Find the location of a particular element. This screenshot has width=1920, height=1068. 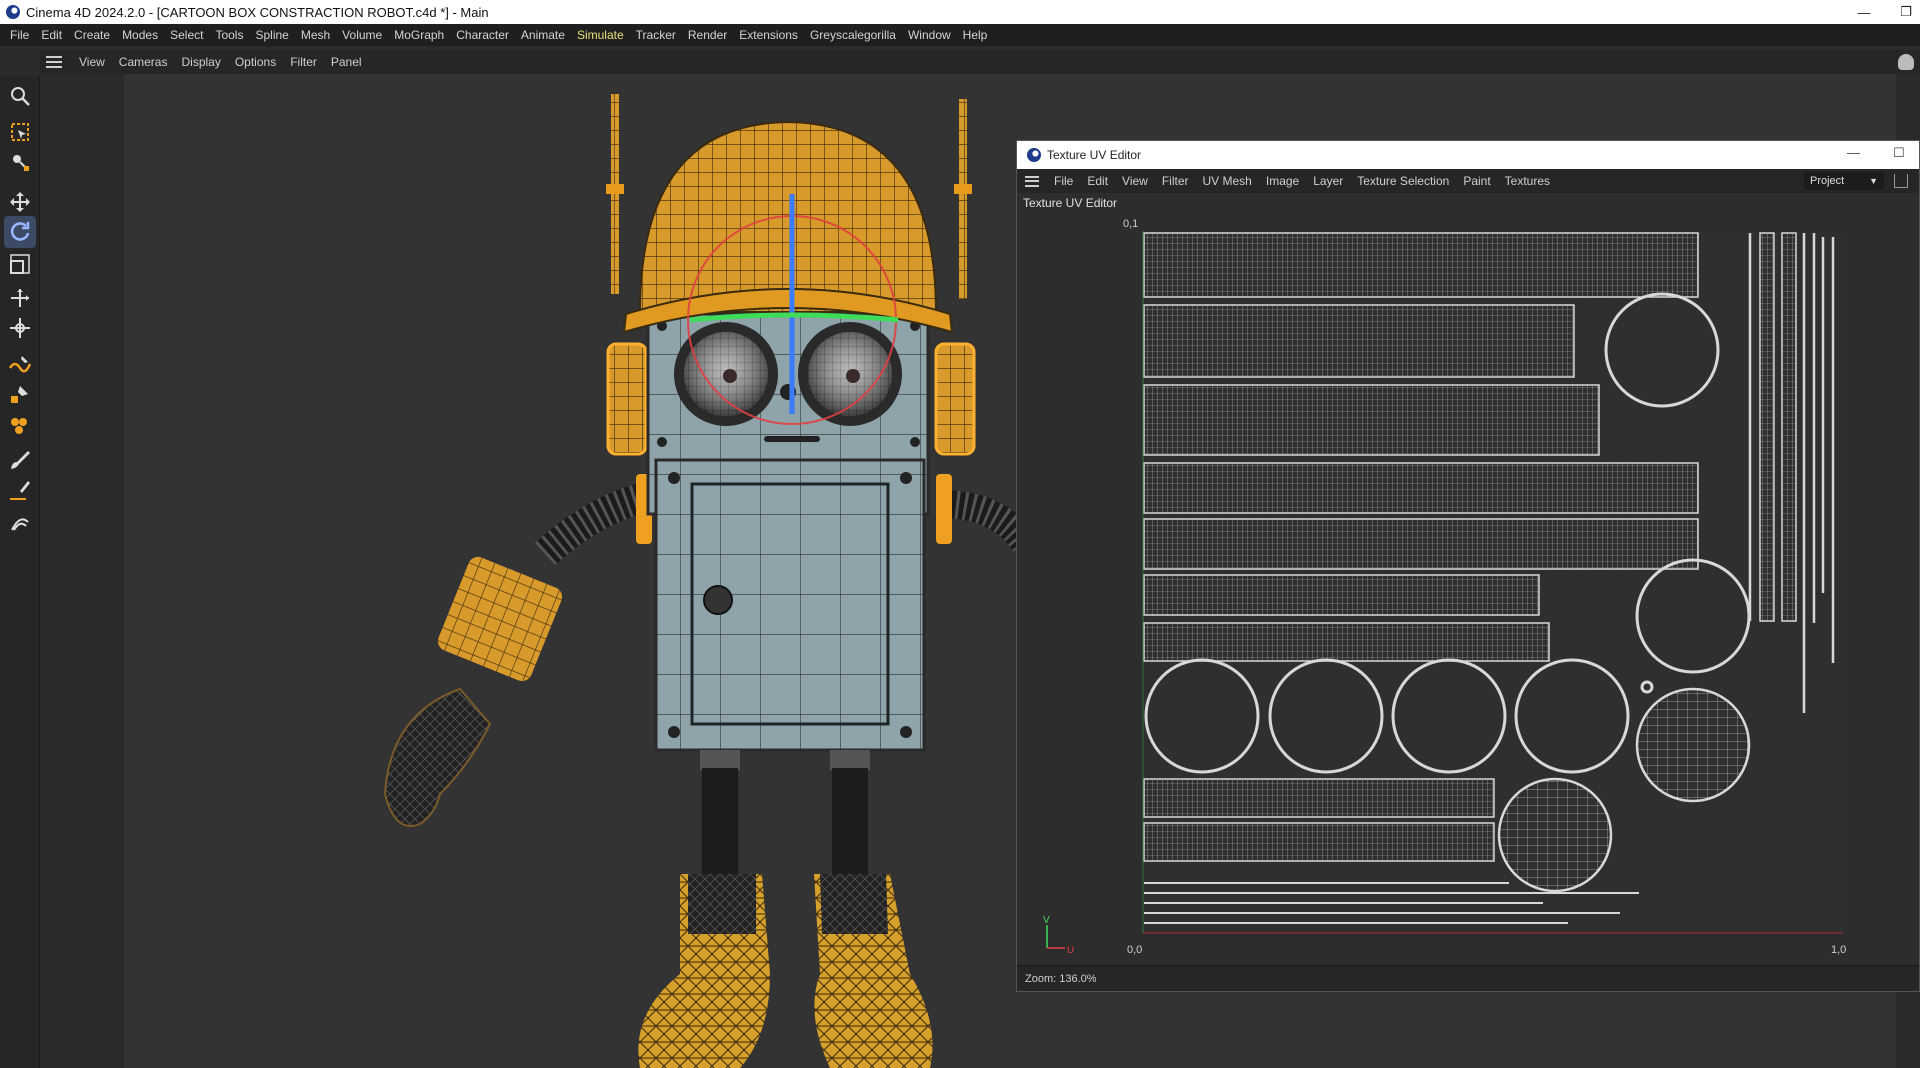

menu-render: Render is located at coordinates (707, 35).